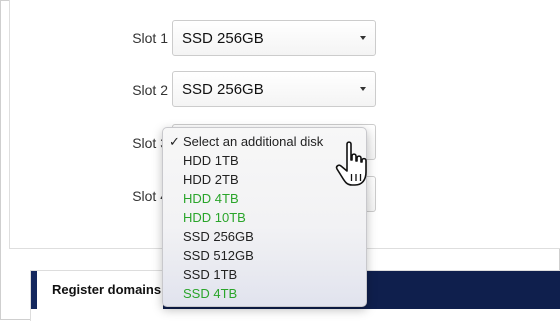 This screenshot has height=321, width=560. I want to click on menu-option-hdd-1tb: HDD 1TB, so click(211, 161).